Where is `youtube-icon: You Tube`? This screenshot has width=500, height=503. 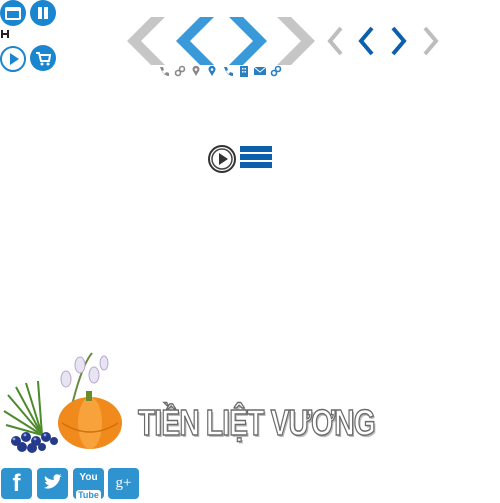 youtube-icon: You Tube is located at coordinates (88, 486).